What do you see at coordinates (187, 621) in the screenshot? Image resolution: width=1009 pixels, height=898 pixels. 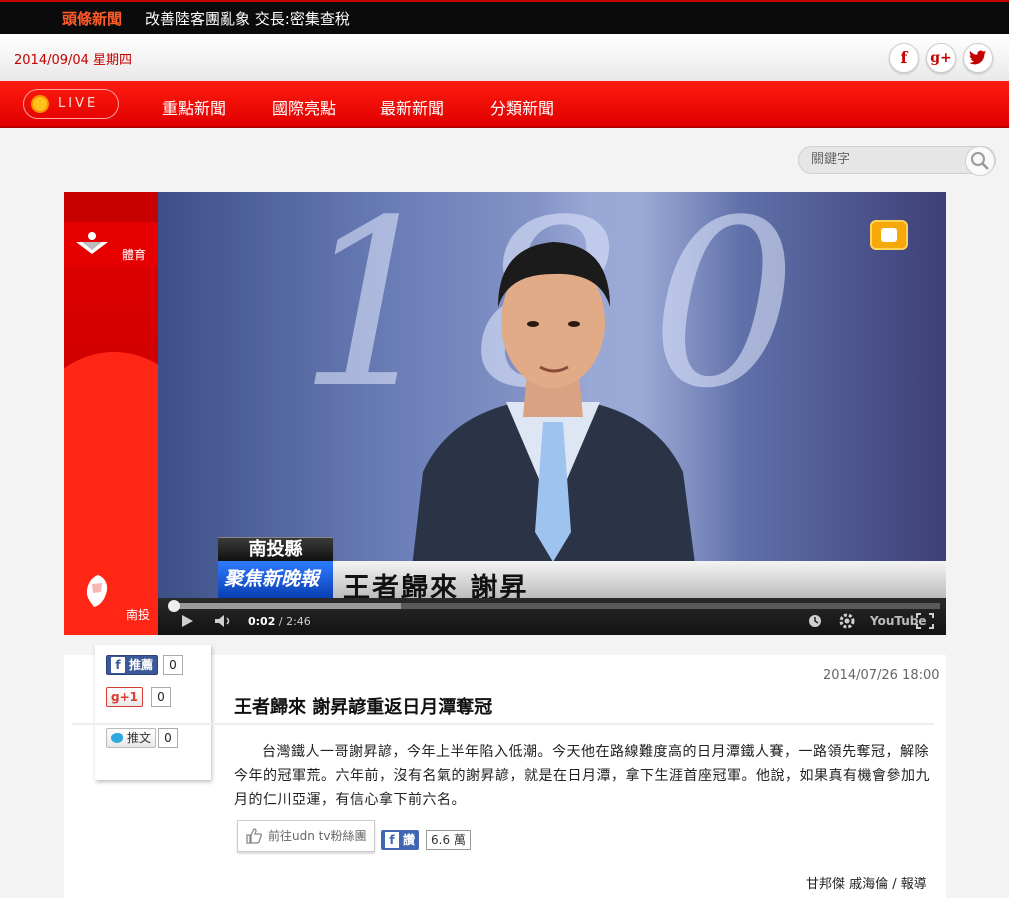 I see `play-icon` at bounding box center [187, 621].